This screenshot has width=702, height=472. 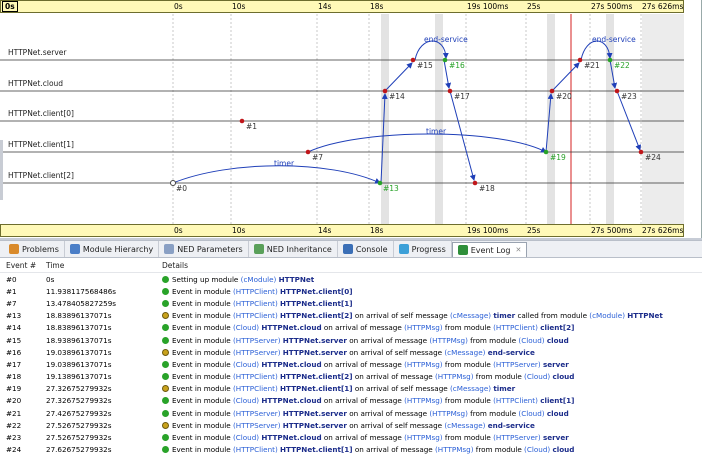 What do you see at coordinates (79, 425) in the screenshot?
I see `event-time: 27.52675279932s` at bounding box center [79, 425].